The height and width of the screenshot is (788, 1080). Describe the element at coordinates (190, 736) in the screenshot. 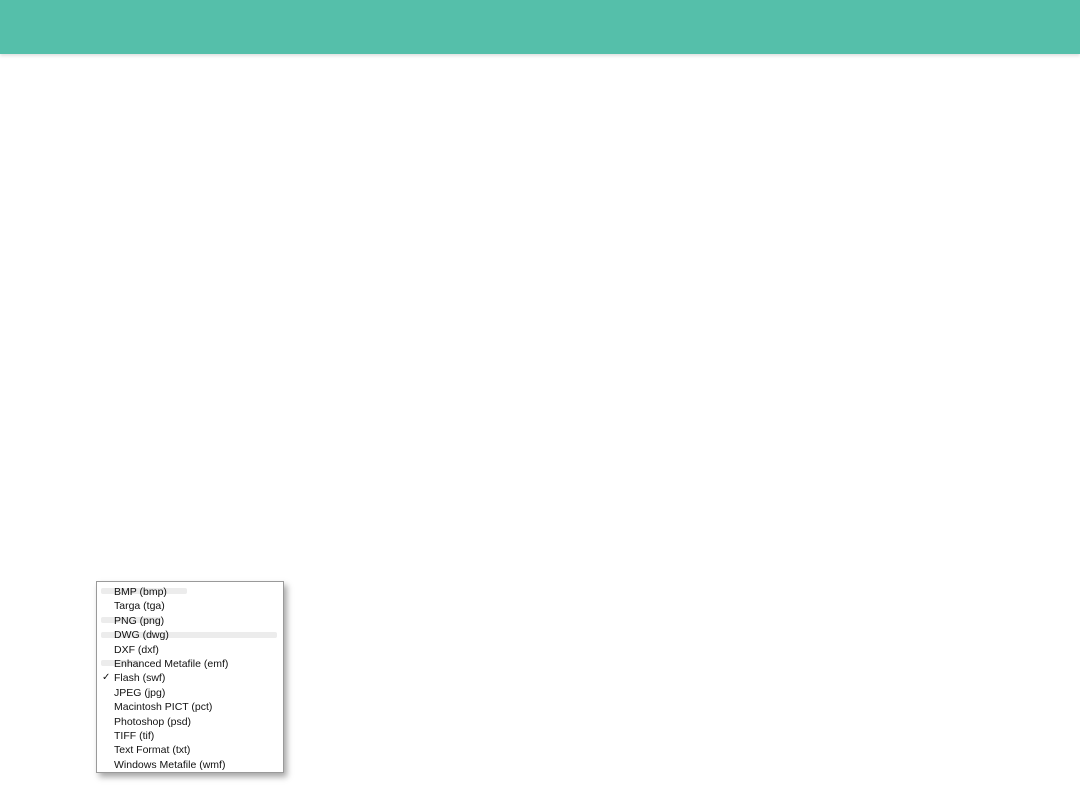

I see `menu-item-tif: TIFF (tif)` at that location.